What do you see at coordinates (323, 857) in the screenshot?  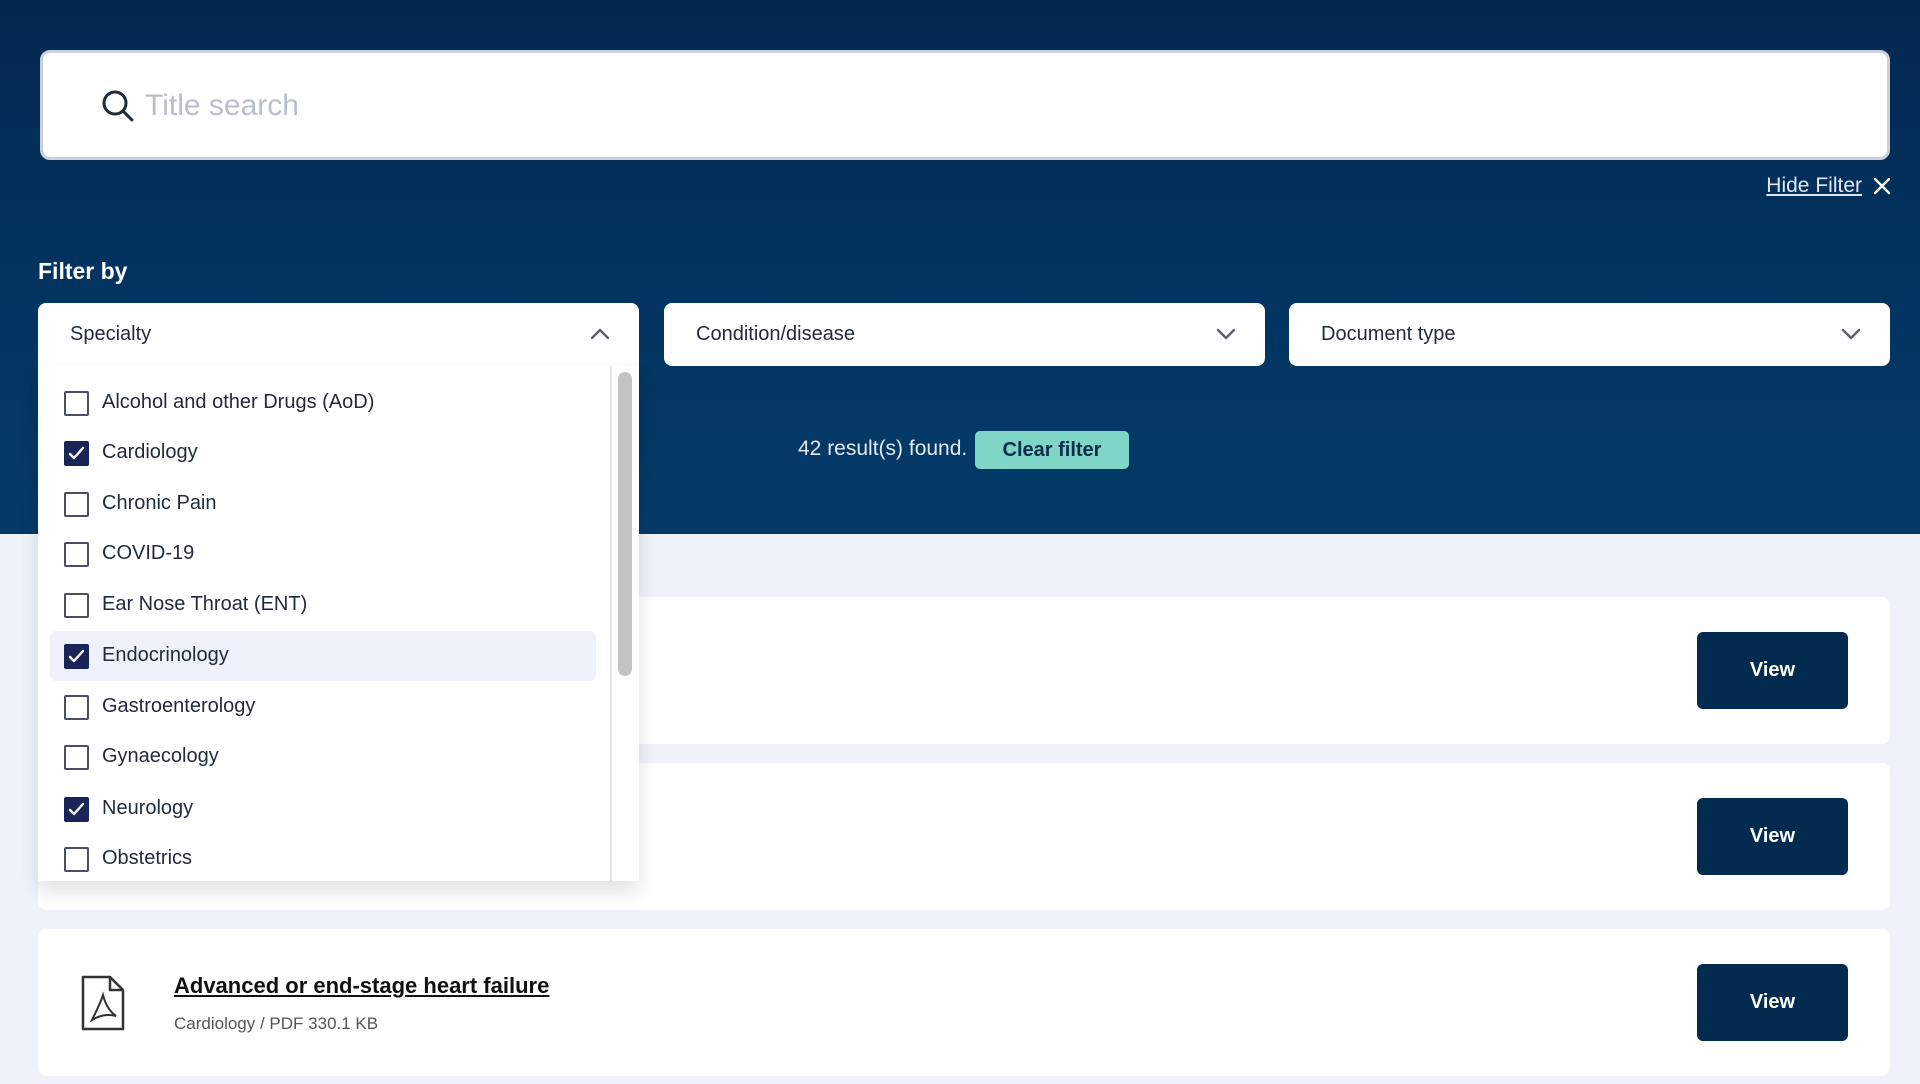 I see `option-obstetrics: Obstetrics` at bounding box center [323, 857].